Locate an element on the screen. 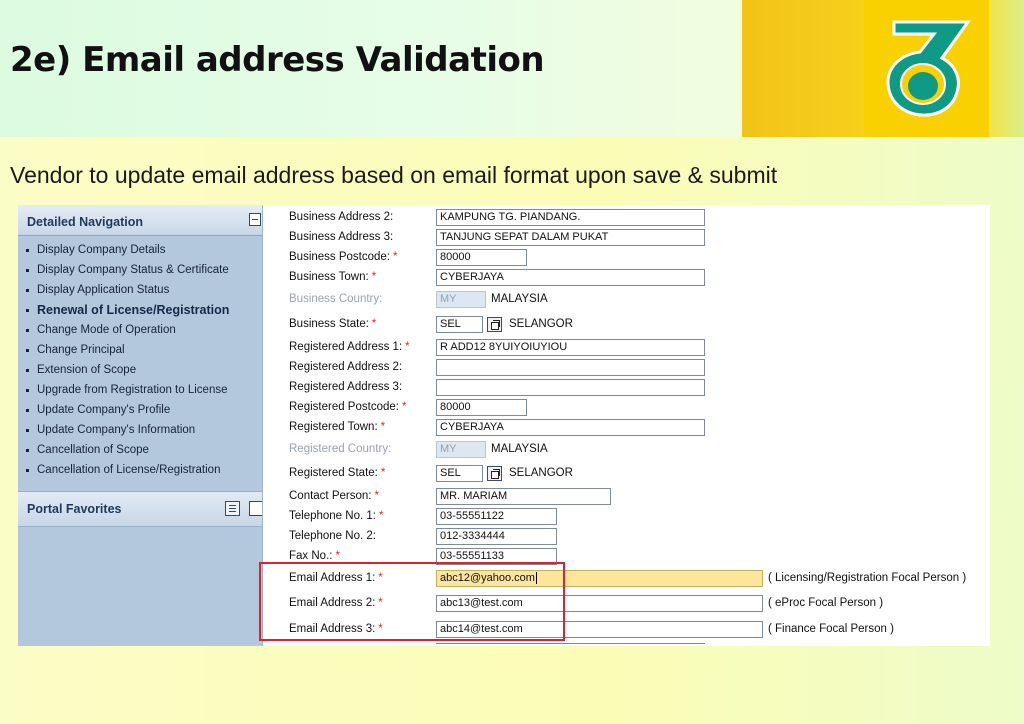  nav-item-change-mode: Change Mode of Operation is located at coordinates (140, 333).